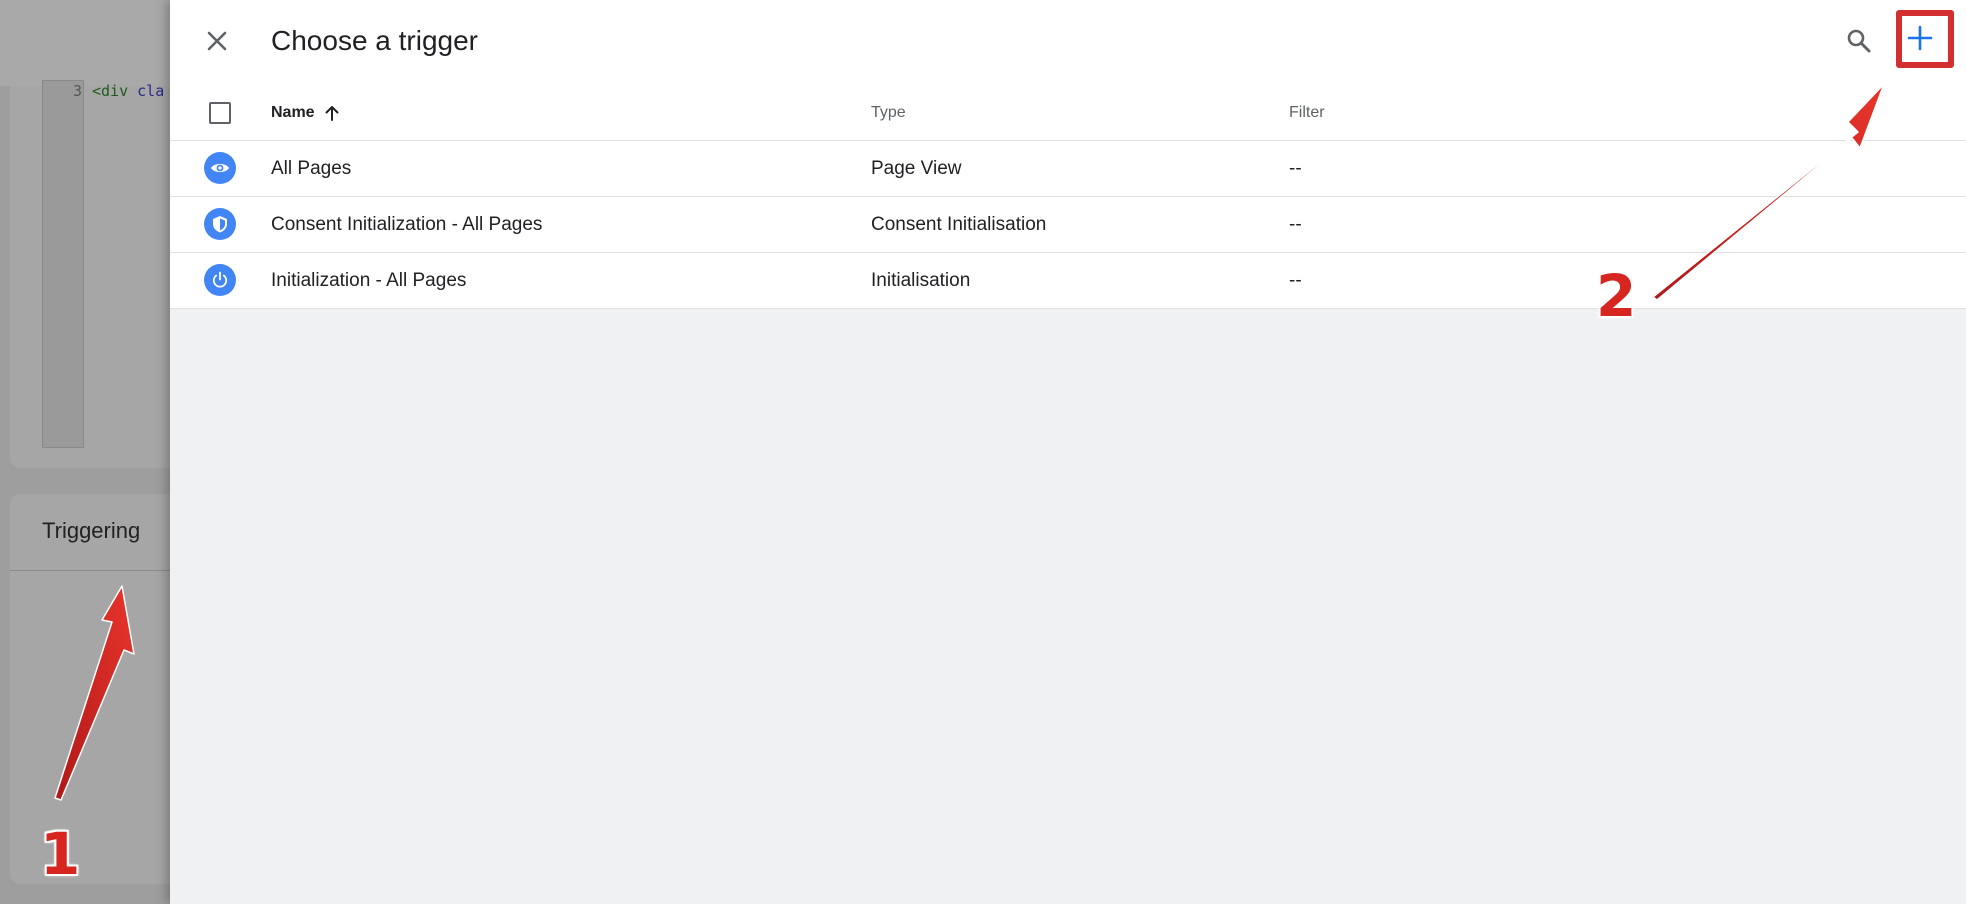  I want to click on select-all-checkbox, so click(220, 113).